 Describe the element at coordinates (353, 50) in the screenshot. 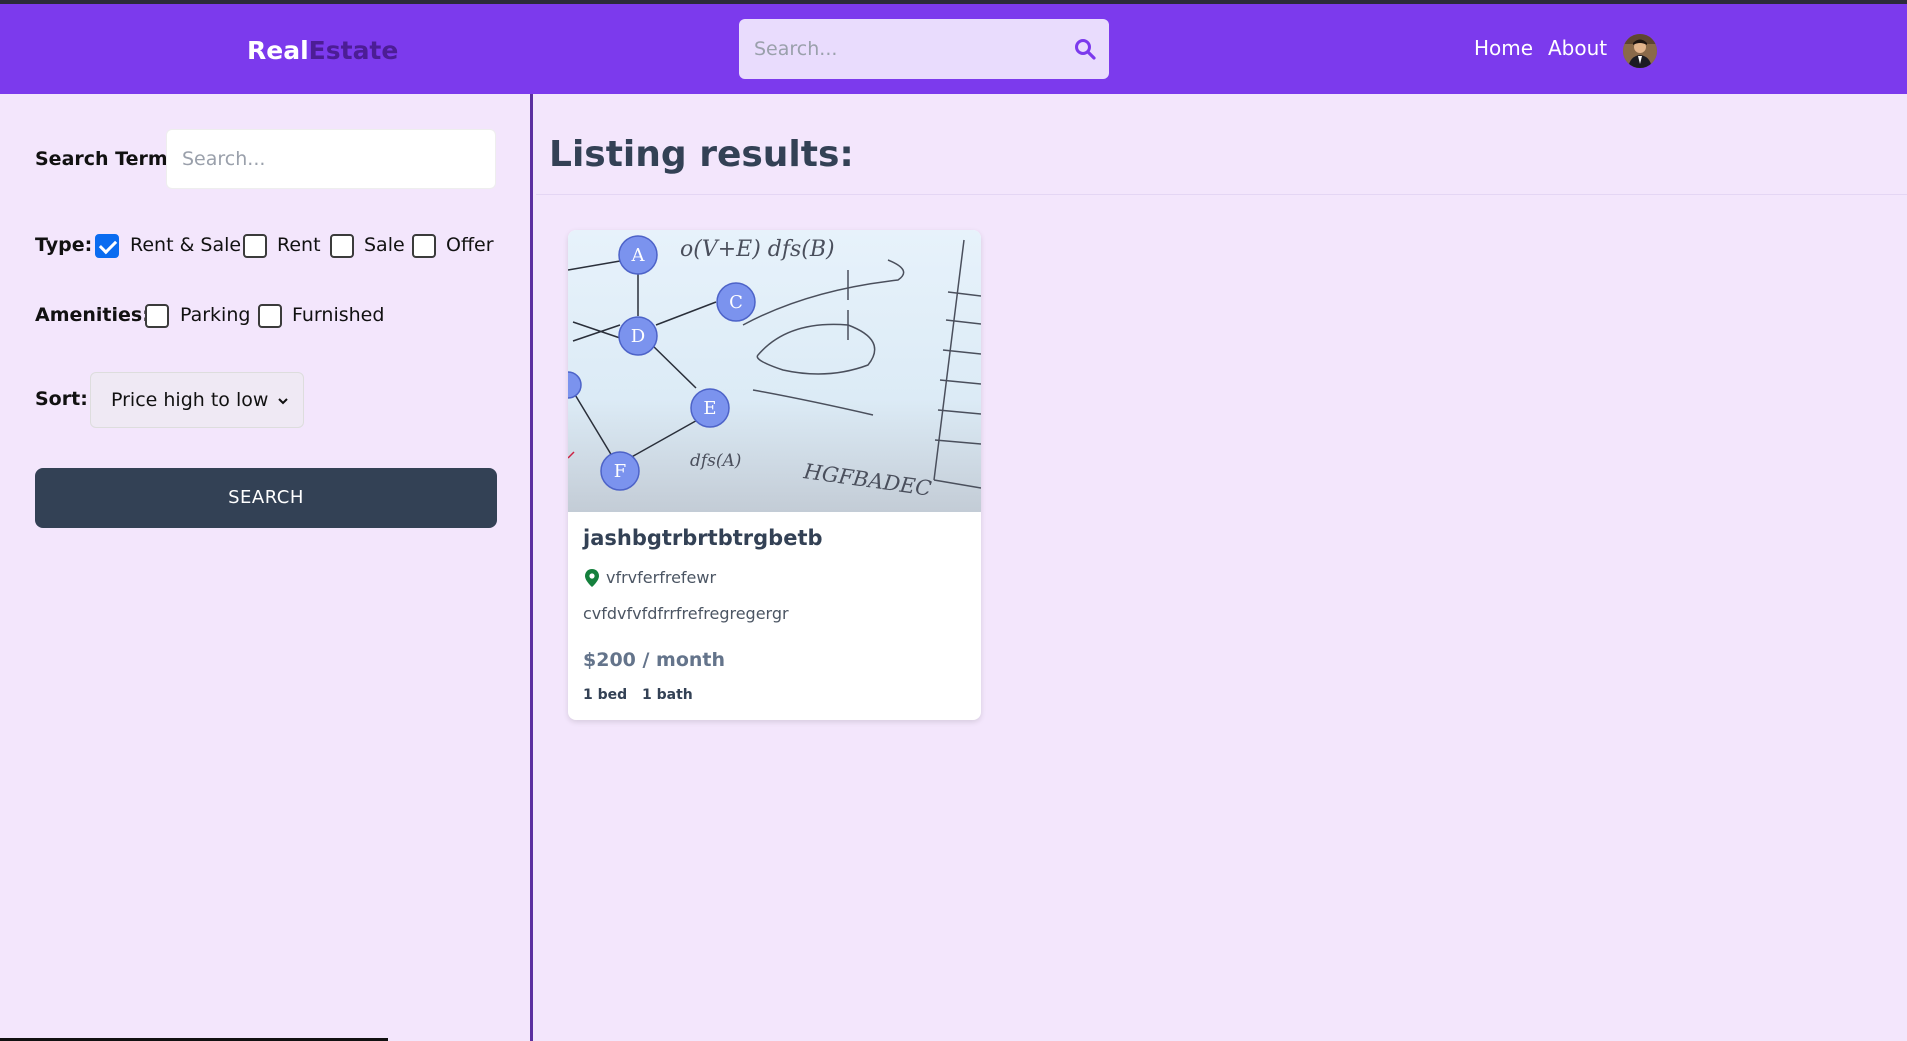

I see `logo-part-estate: Estate` at that location.